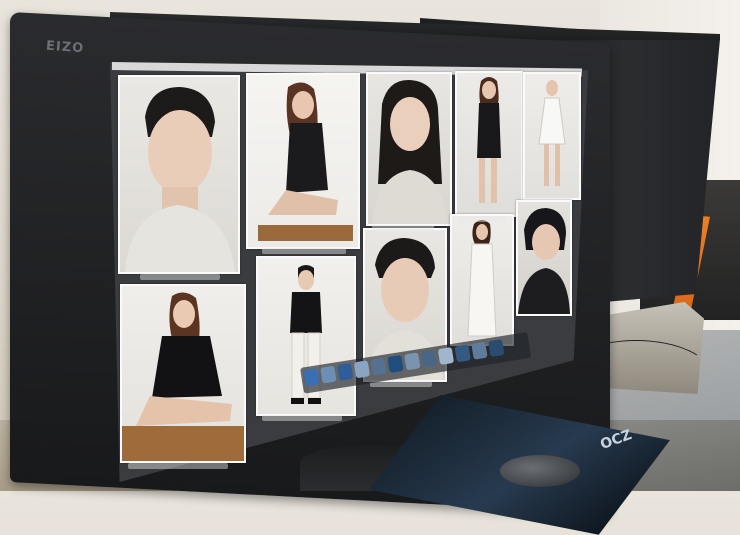 Image resolution: width=740 pixels, height=535 pixels. Describe the element at coordinates (540, 471) in the screenshot. I see `computer-mouse` at that location.